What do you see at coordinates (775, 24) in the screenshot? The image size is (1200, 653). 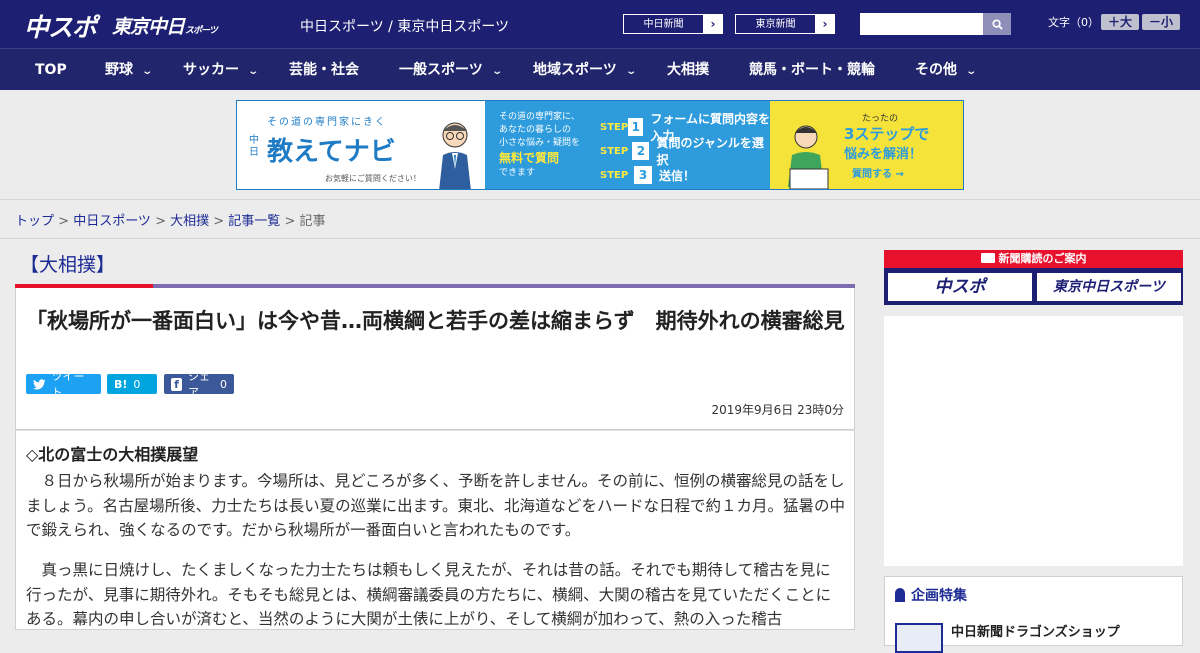 I see `tokyo-shimbun-label: 東京新聞` at bounding box center [775, 24].